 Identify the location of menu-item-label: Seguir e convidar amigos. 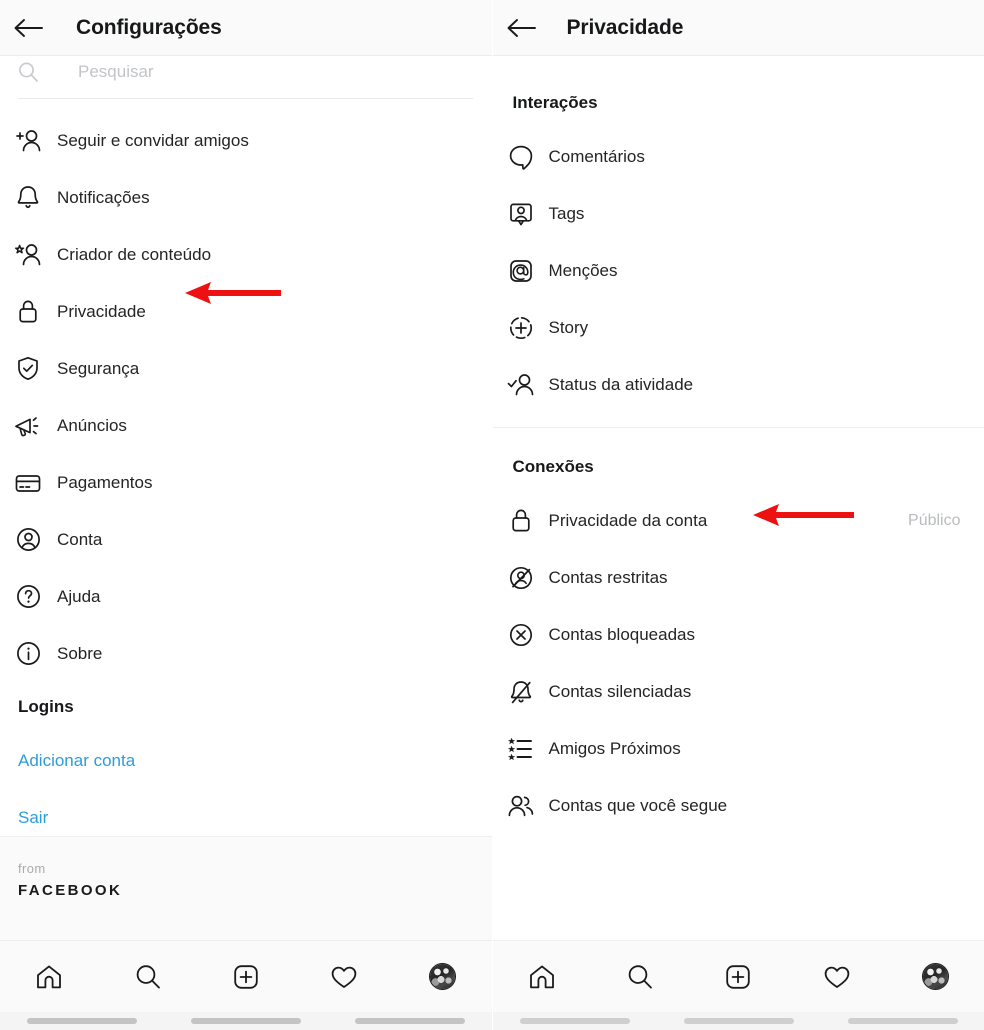
(153, 140).